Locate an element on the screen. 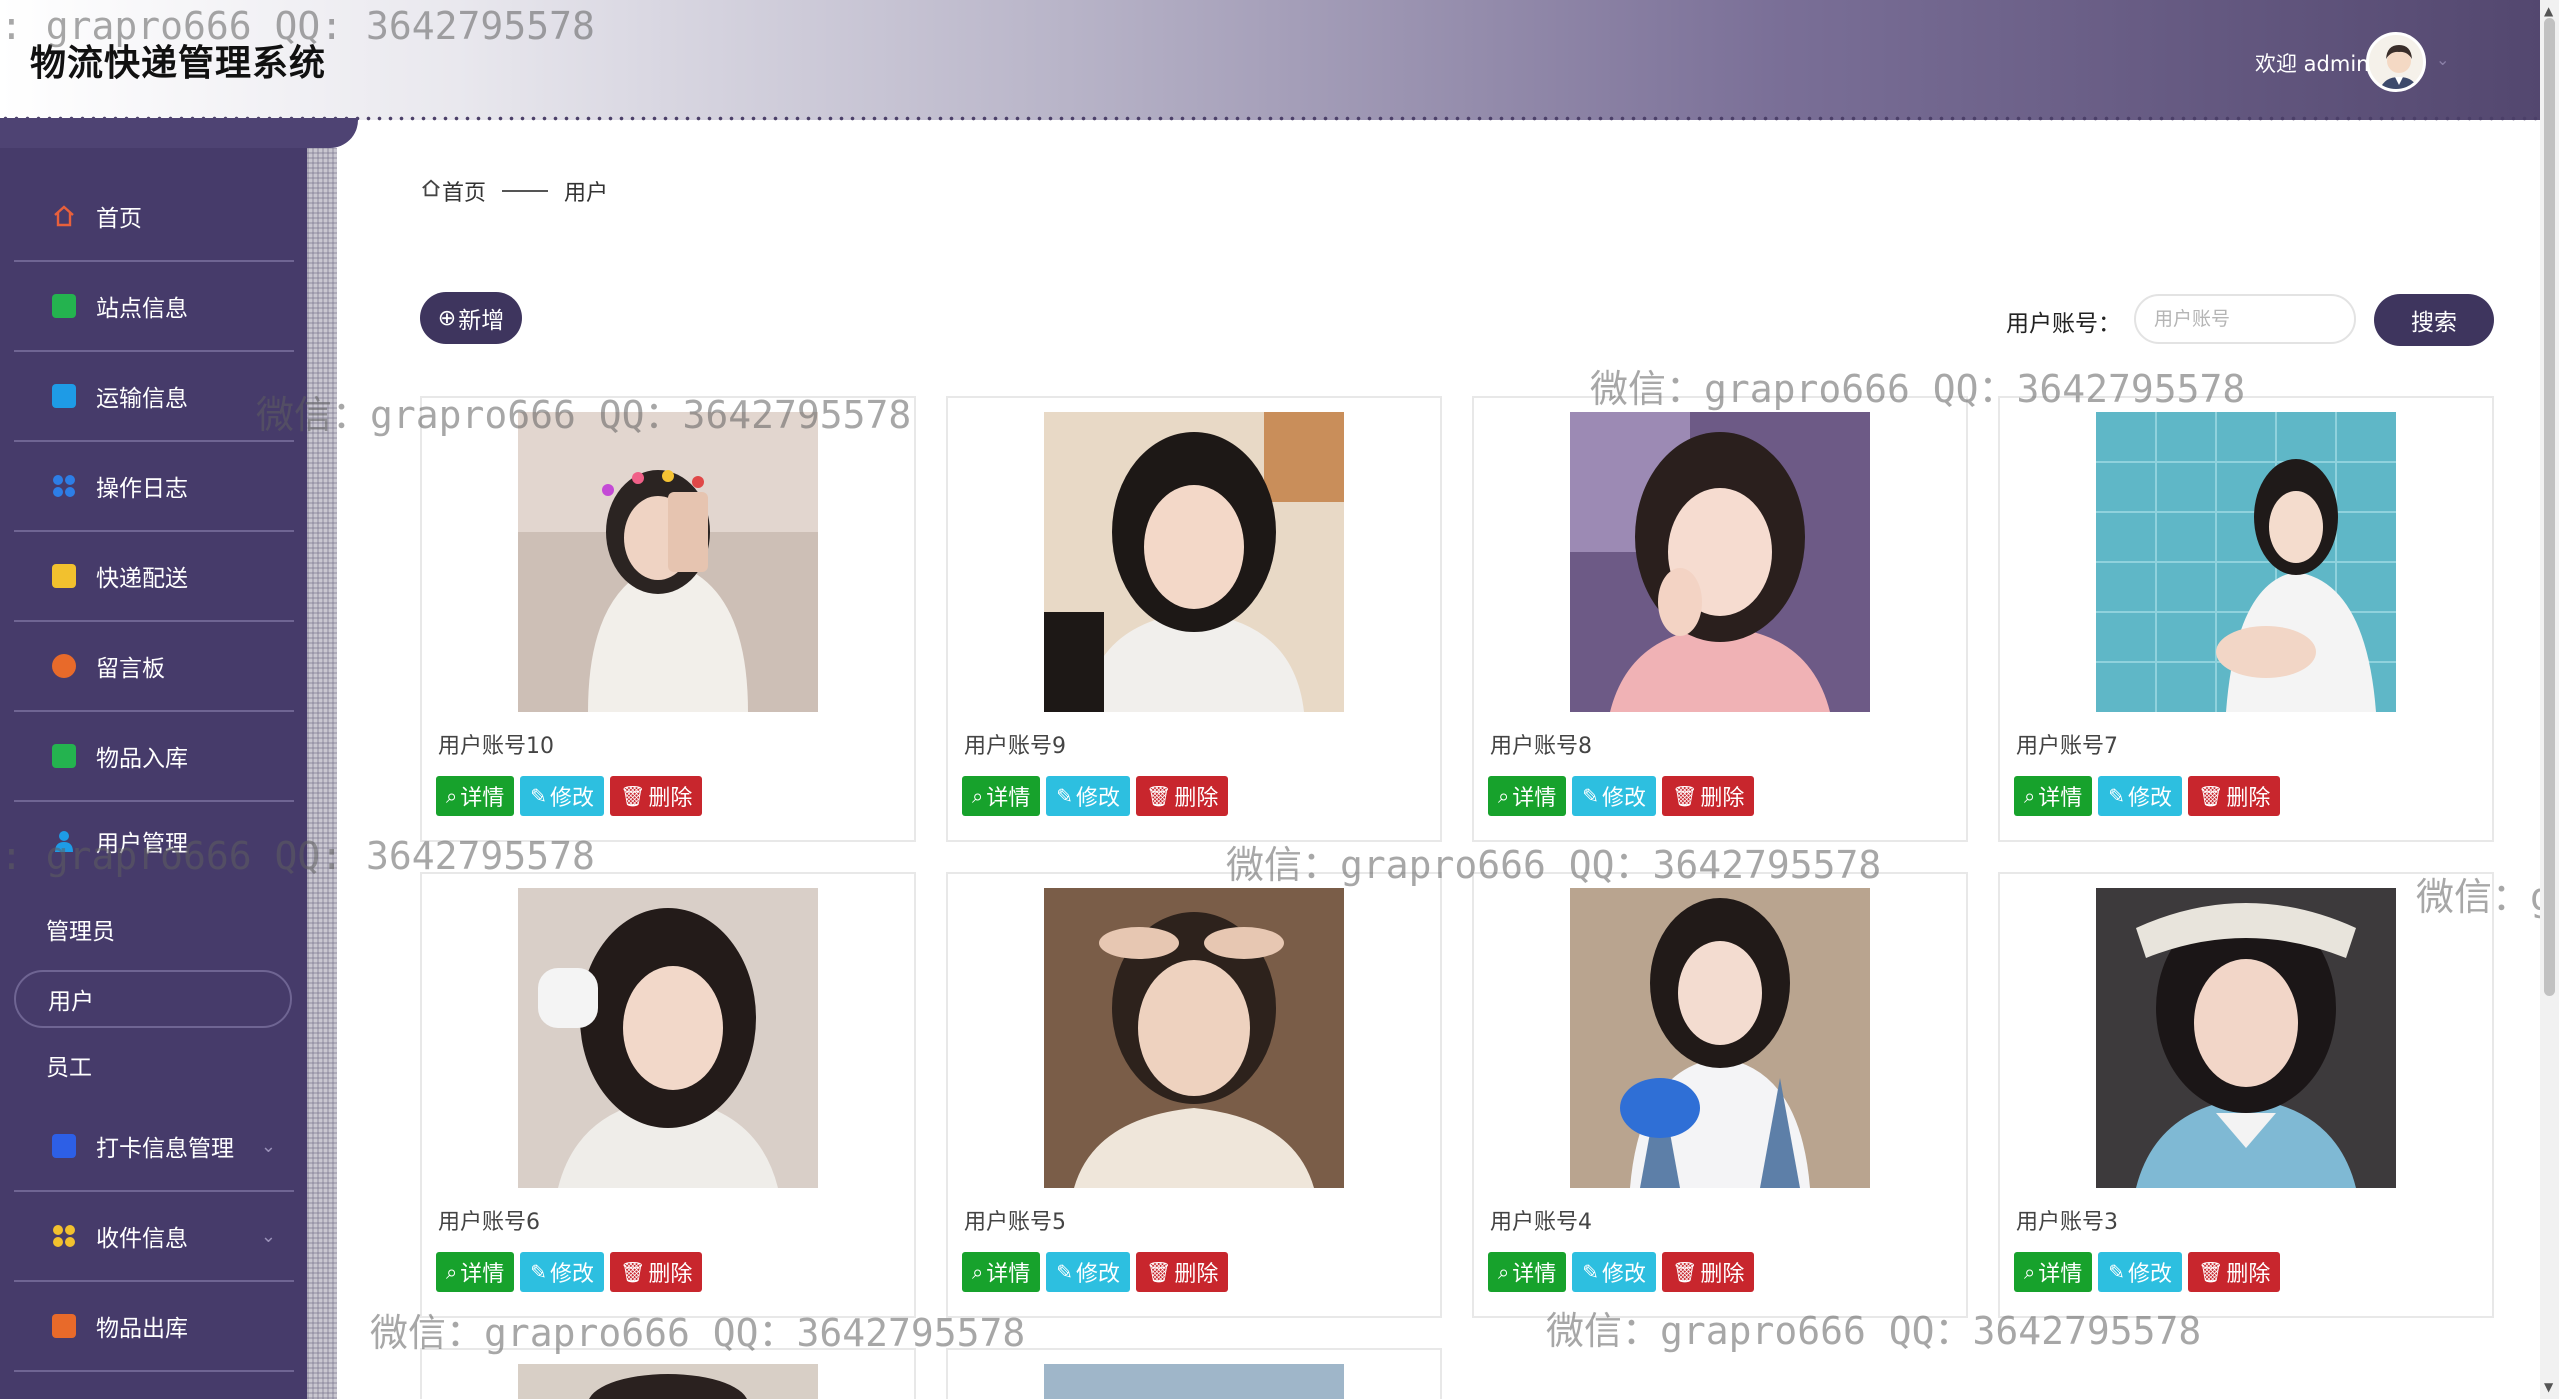  search-button: 搜索 is located at coordinates (2434, 320).